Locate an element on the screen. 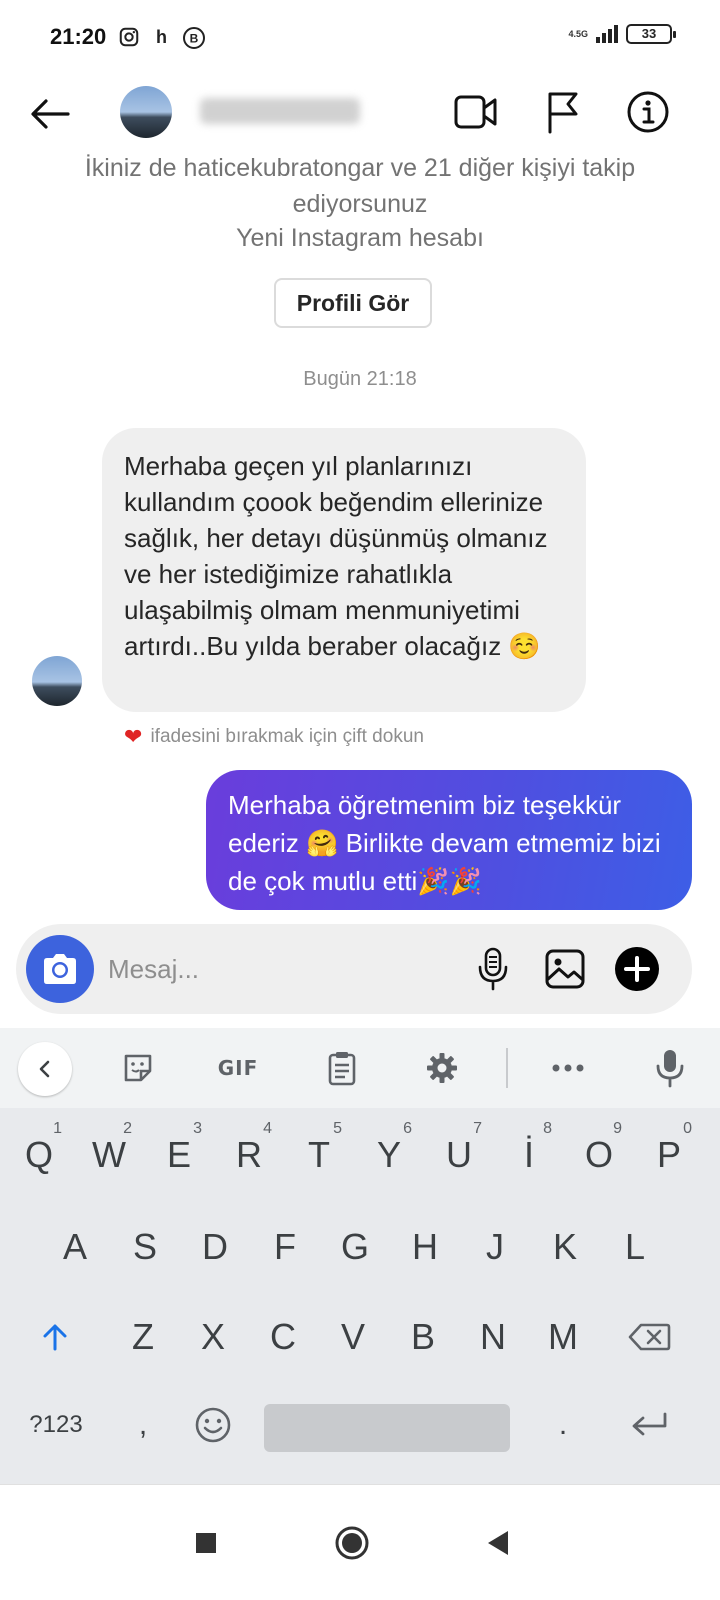 Image resolution: width=720 pixels, height=1600 pixels. voice-message-button is located at coordinates (493, 969).